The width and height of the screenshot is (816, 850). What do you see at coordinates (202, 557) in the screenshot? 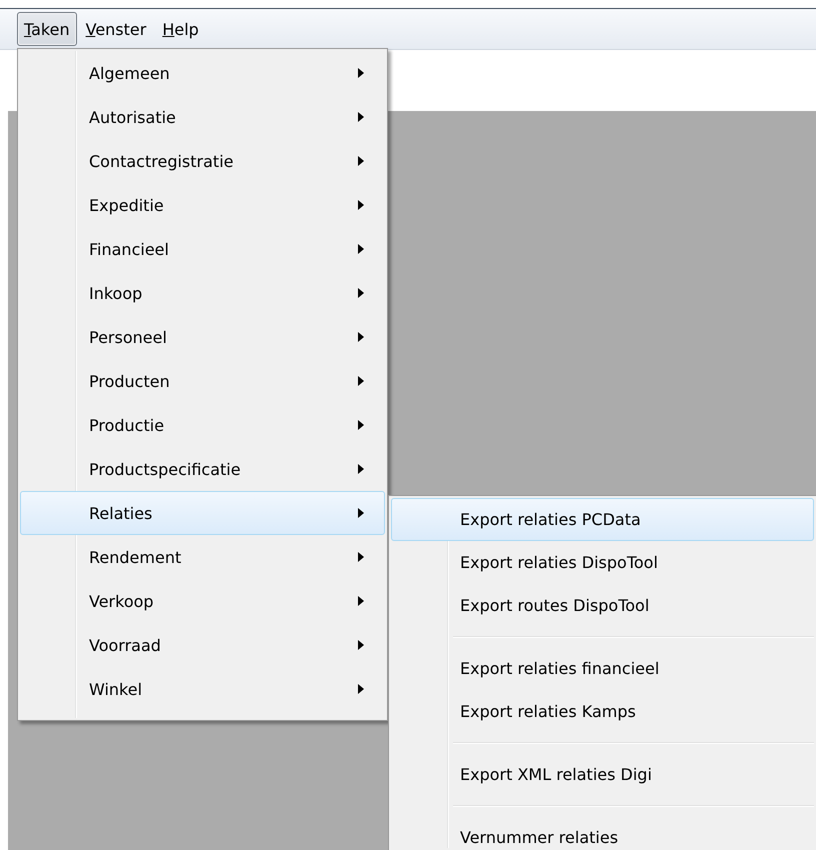
I see `menu-item: Rendement` at bounding box center [202, 557].